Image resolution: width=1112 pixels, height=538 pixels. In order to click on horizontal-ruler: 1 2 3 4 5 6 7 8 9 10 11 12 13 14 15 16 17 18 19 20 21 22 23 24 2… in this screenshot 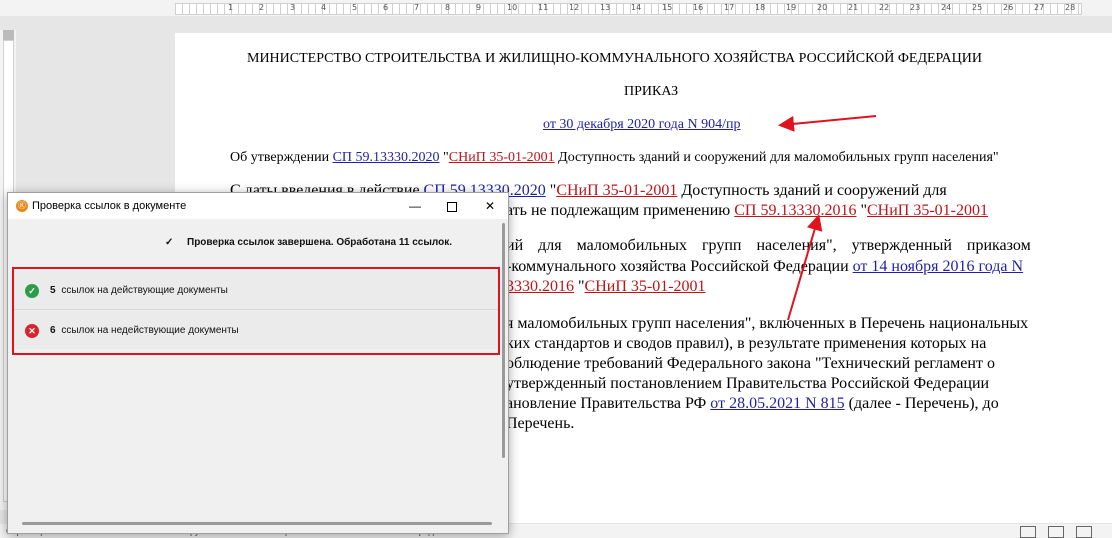, I will do `click(556, 8)`.